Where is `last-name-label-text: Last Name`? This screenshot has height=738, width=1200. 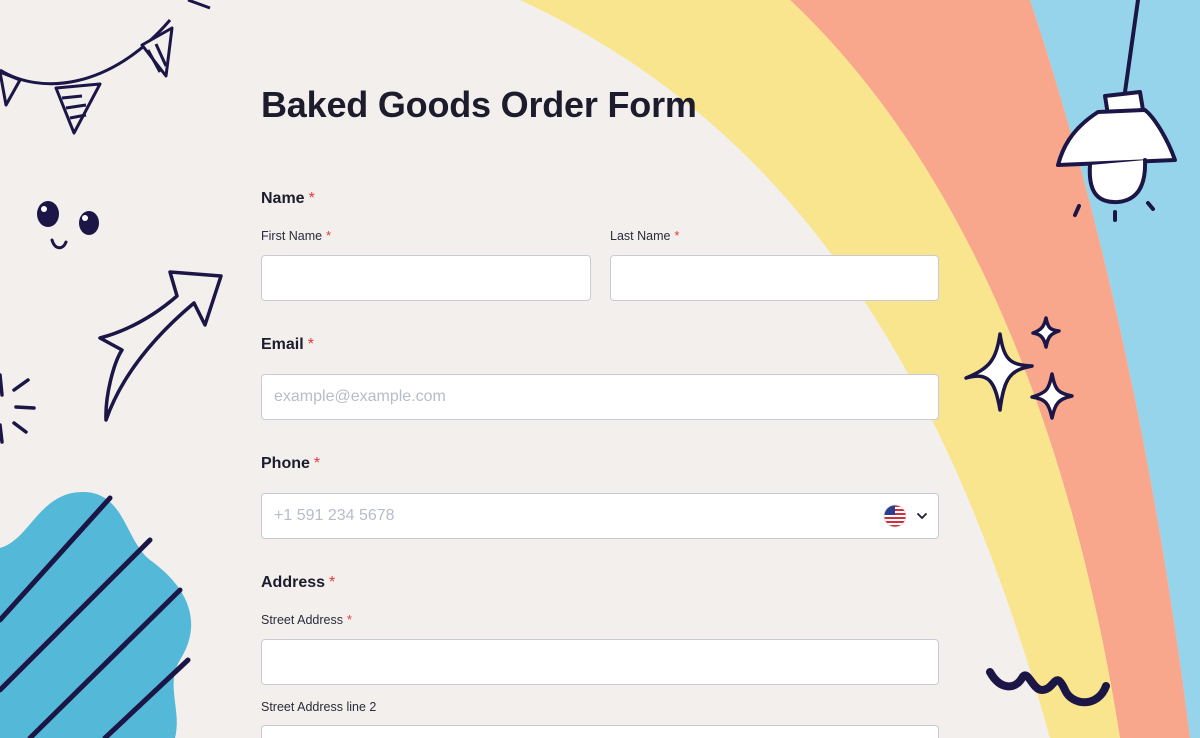
last-name-label-text: Last Name is located at coordinates (640, 236).